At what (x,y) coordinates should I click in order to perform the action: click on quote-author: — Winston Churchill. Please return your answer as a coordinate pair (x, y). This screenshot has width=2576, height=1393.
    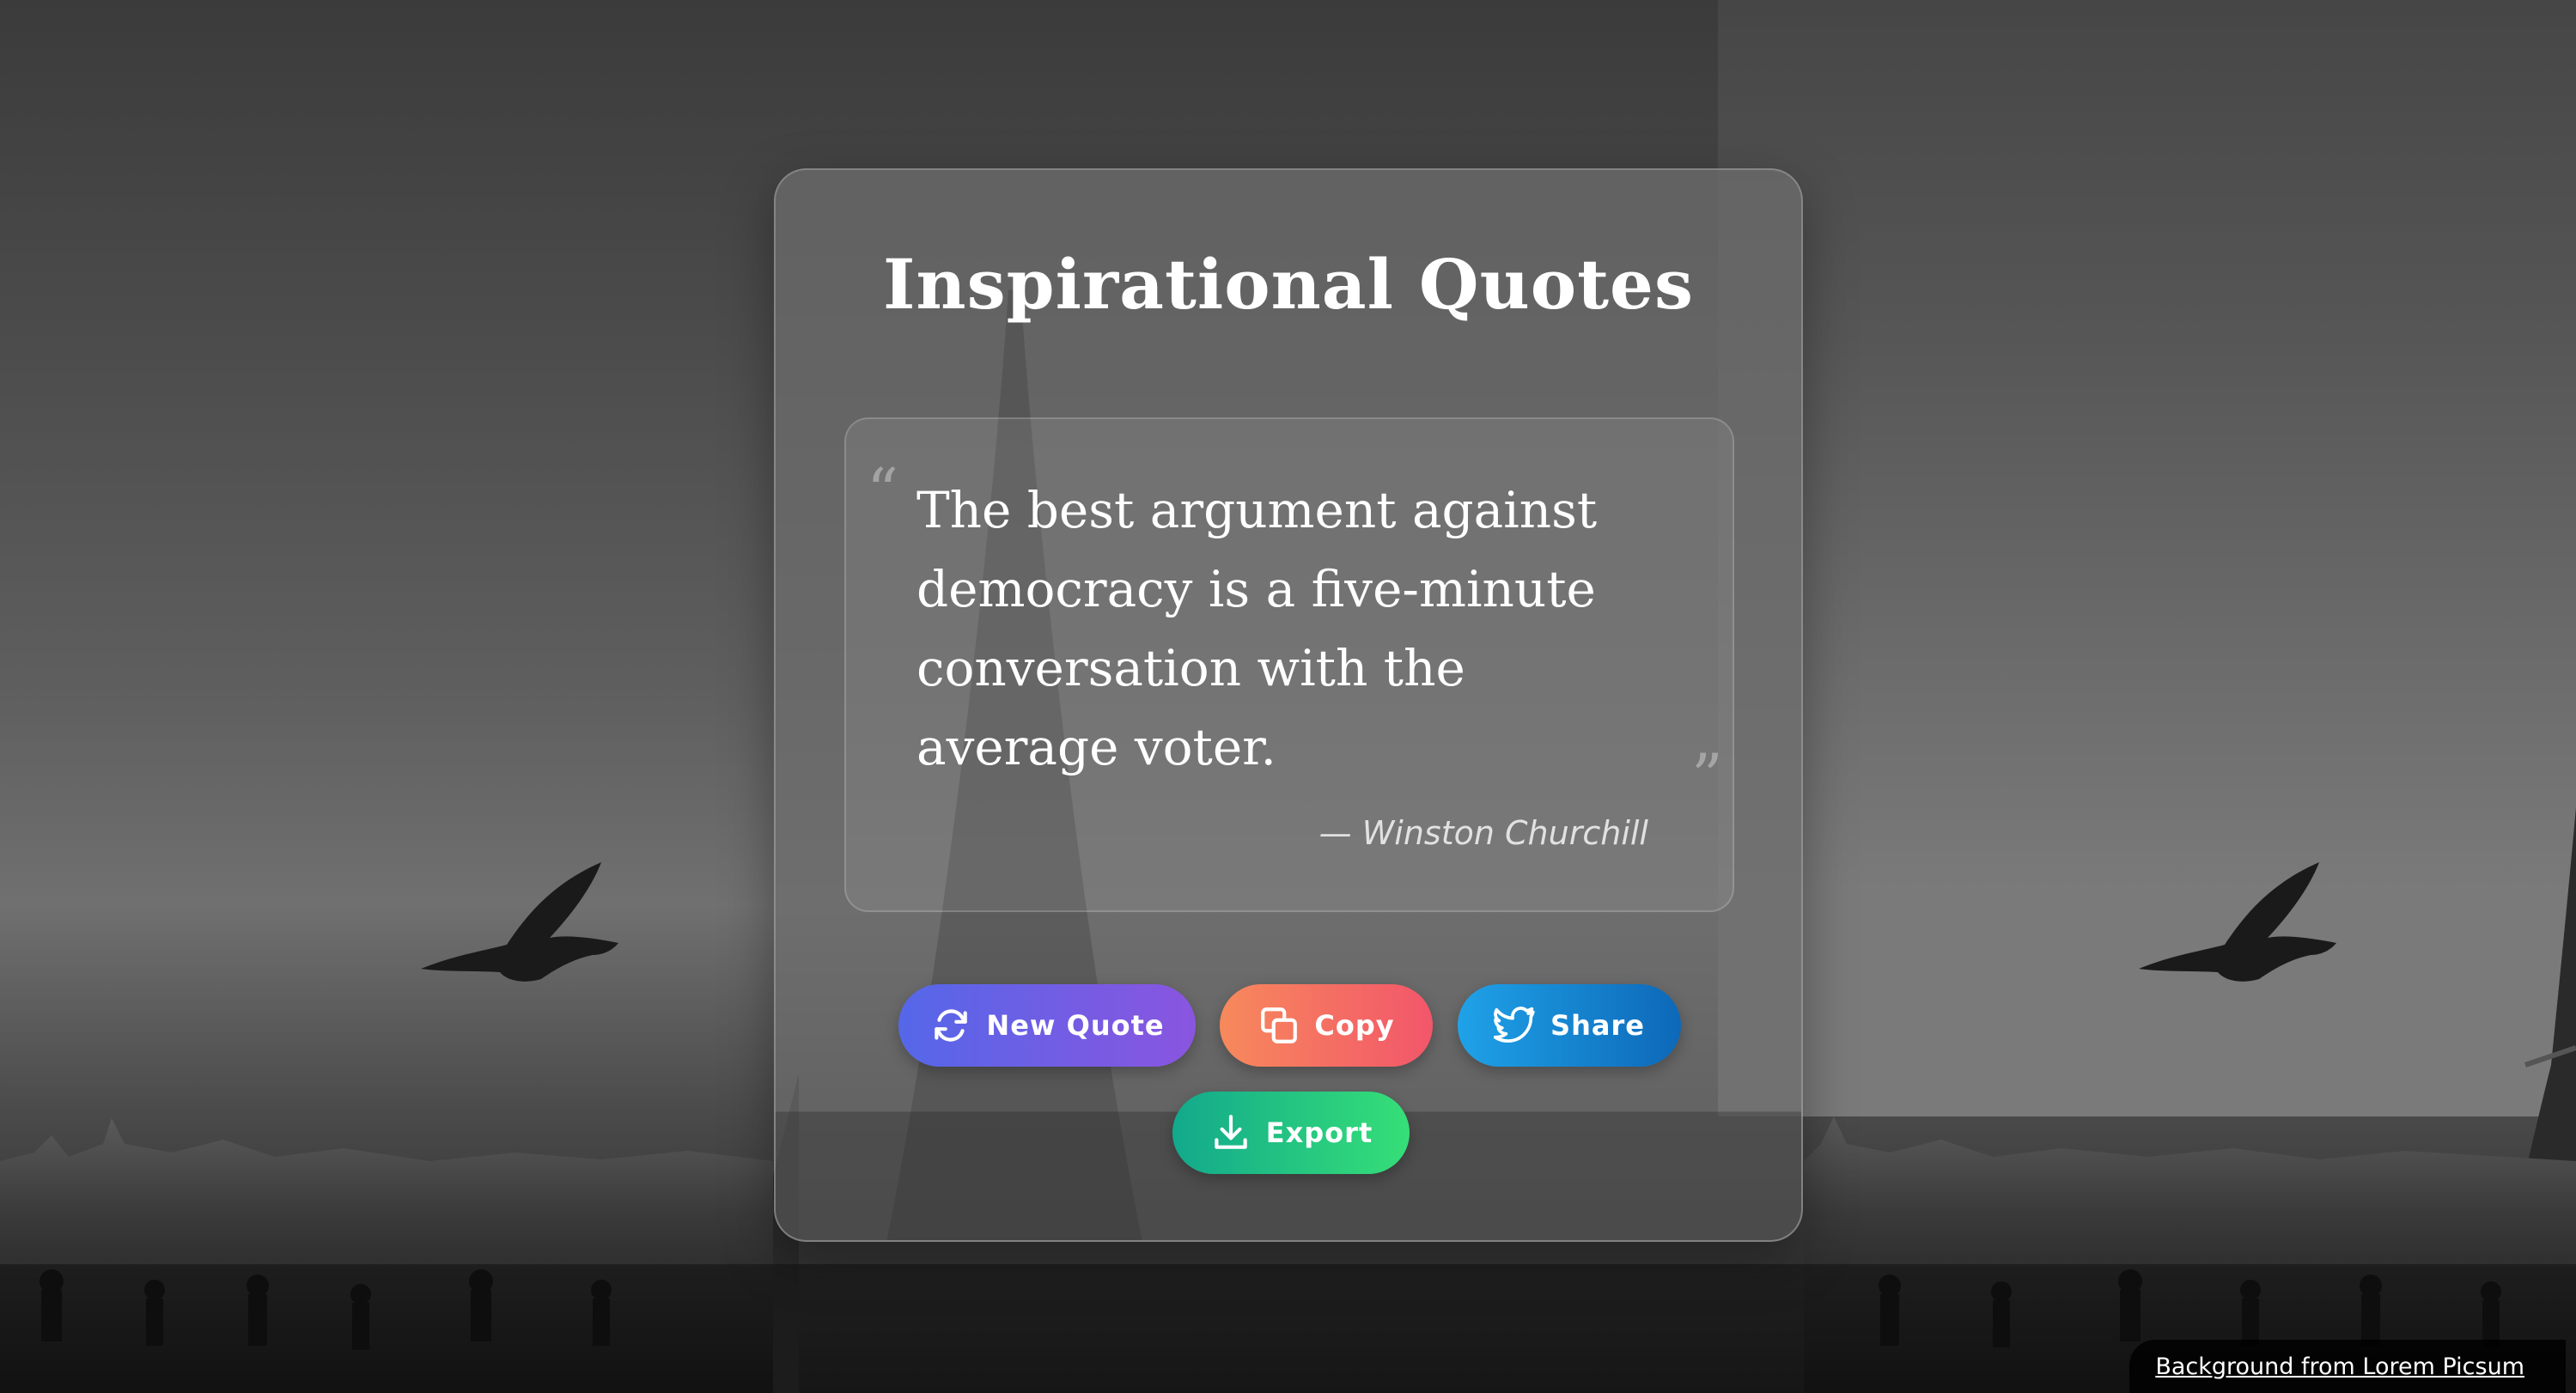
    Looking at the image, I should click on (1483, 833).